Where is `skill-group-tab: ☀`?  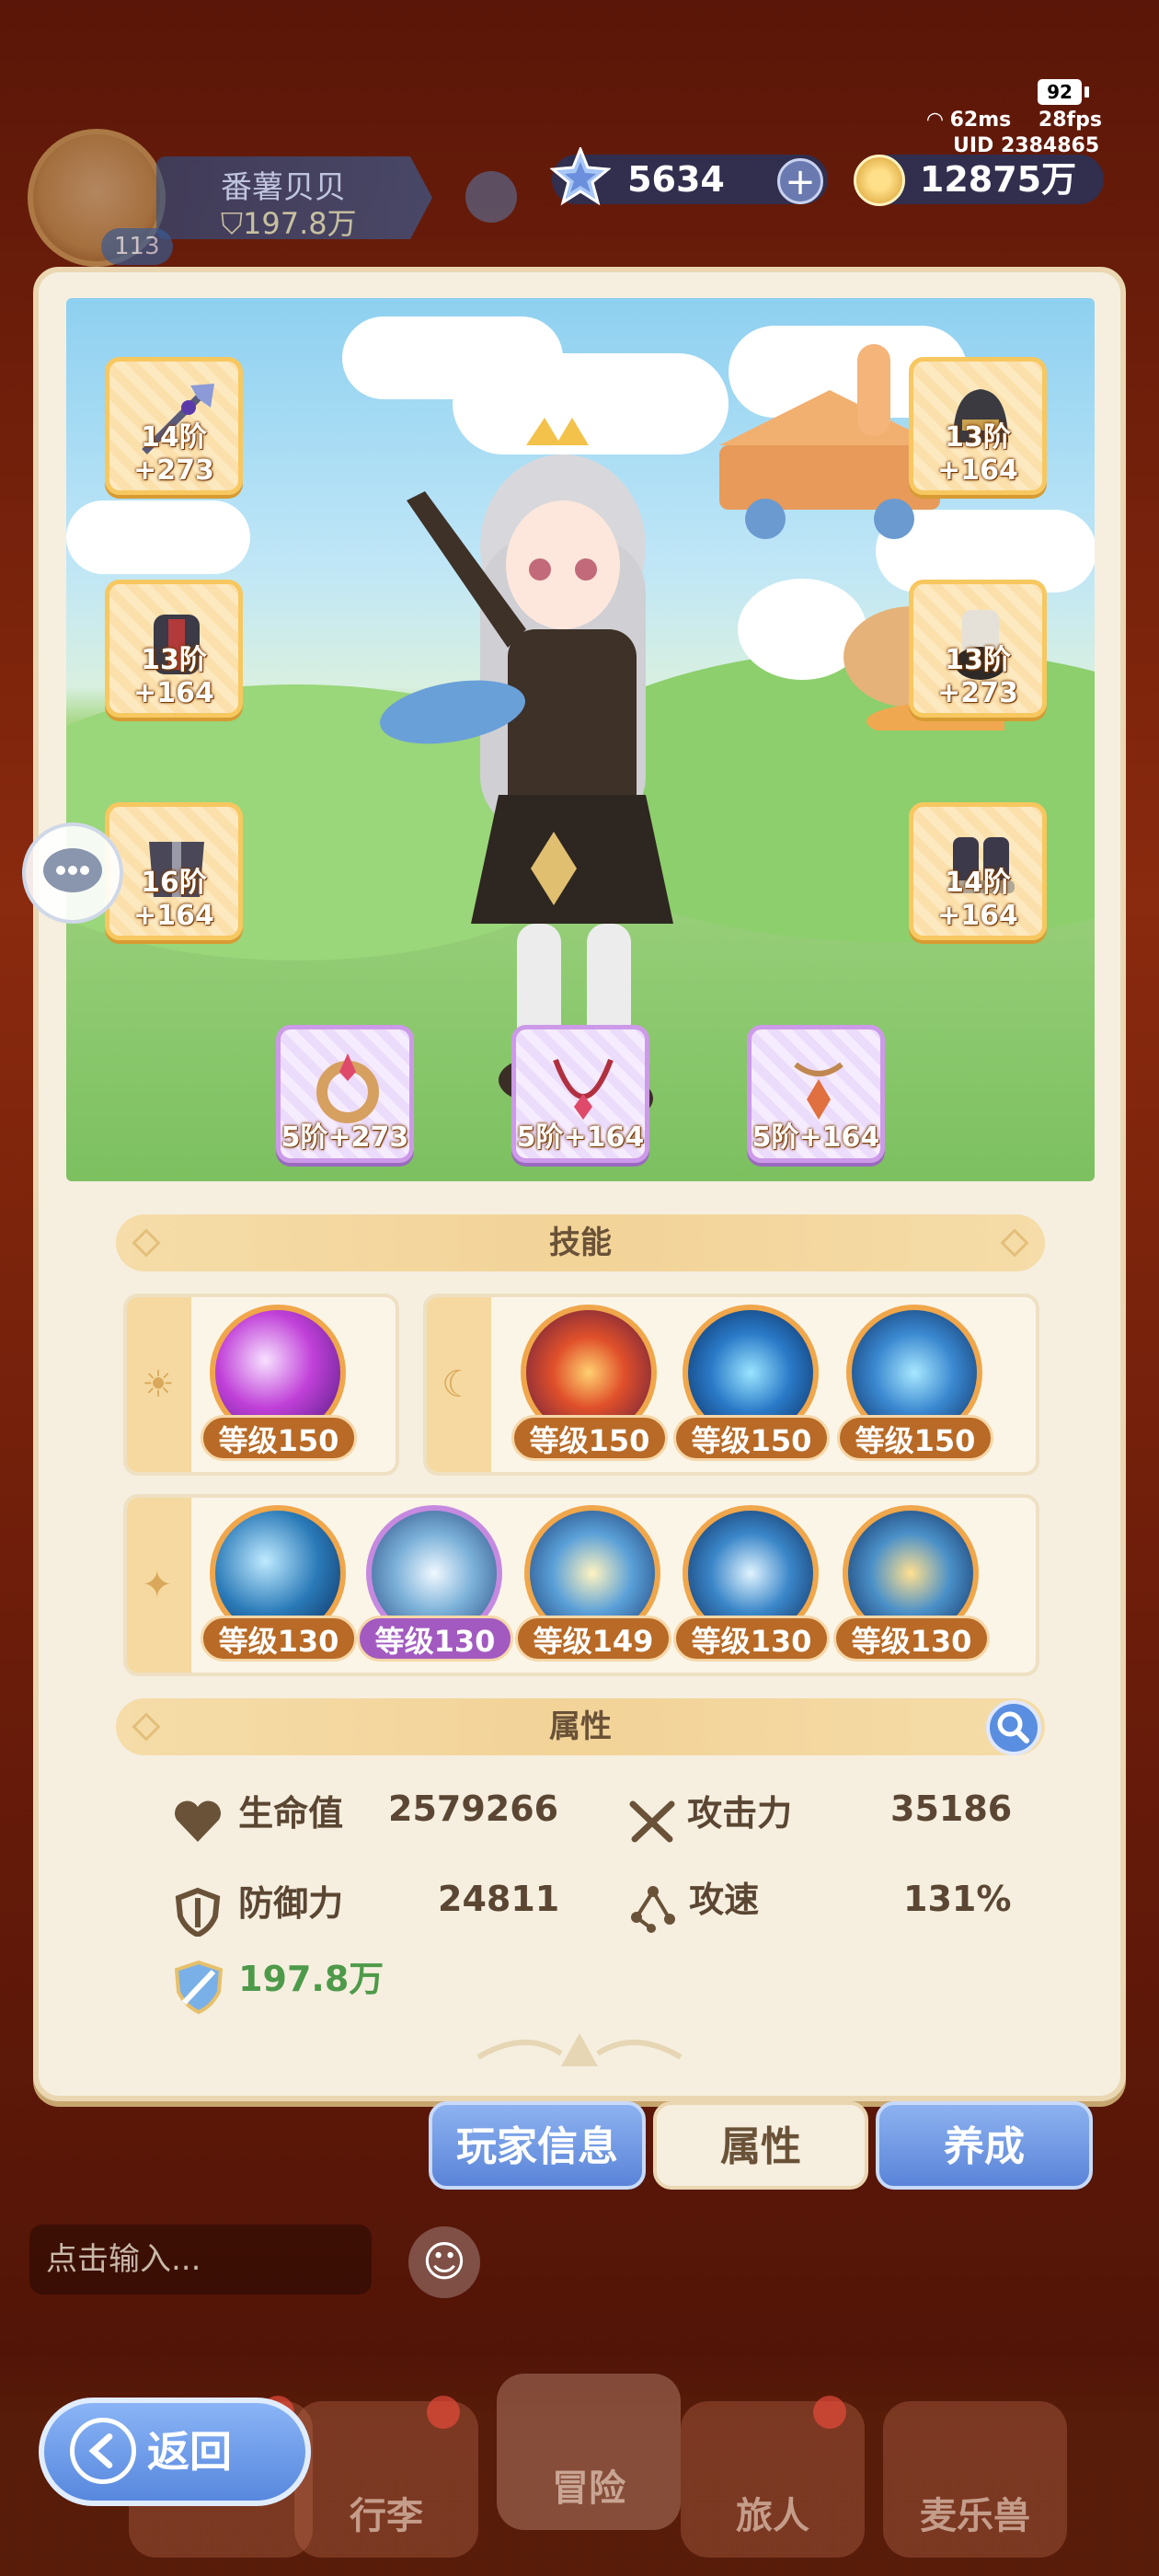 skill-group-tab: ☀ is located at coordinates (159, 1384).